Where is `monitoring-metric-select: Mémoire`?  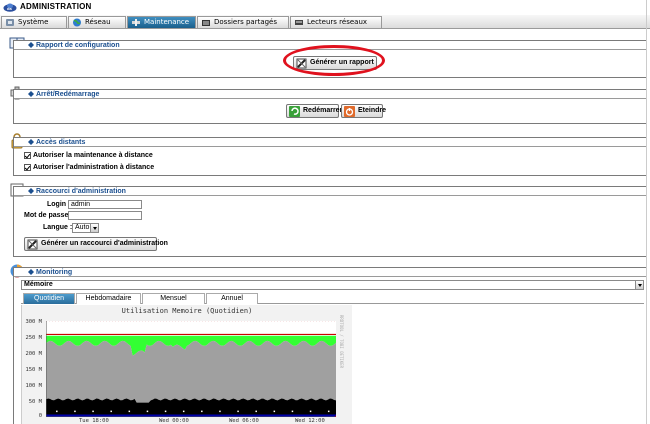
monitoring-metric-select: Mémoire is located at coordinates (332, 285).